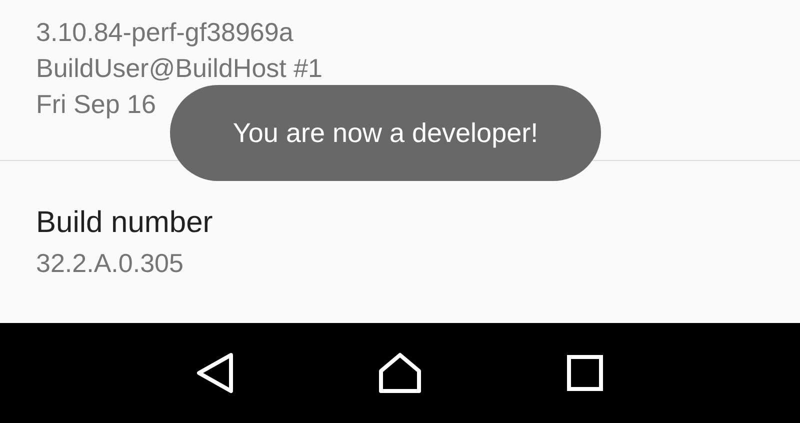  What do you see at coordinates (165, 32) in the screenshot?
I see `kernel-version-line: 3.10.84-perf-gf38969a` at bounding box center [165, 32].